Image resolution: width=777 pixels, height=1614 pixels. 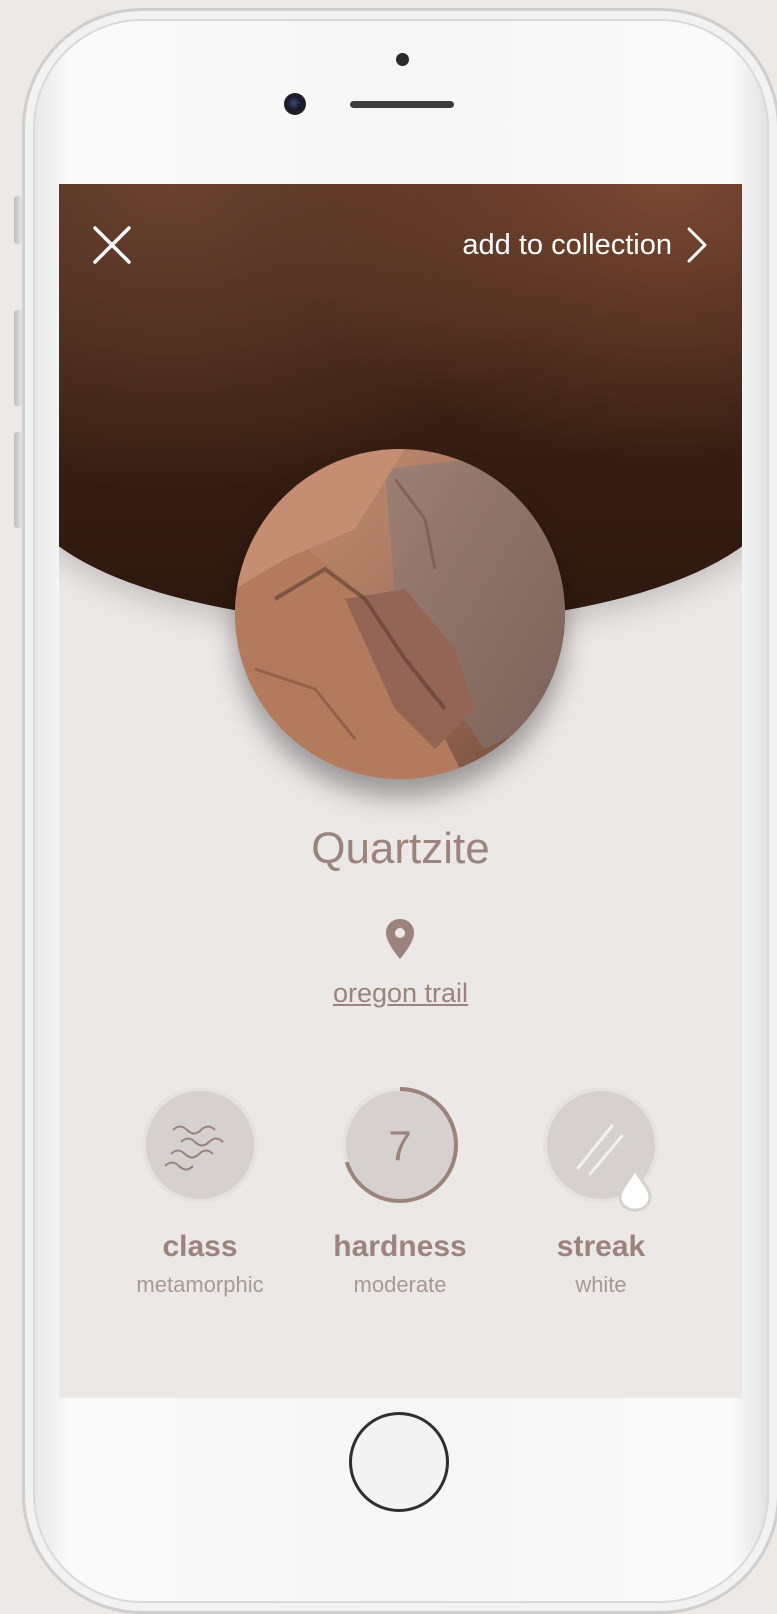 I want to click on hardness-number: 7, so click(x=399, y=1145).